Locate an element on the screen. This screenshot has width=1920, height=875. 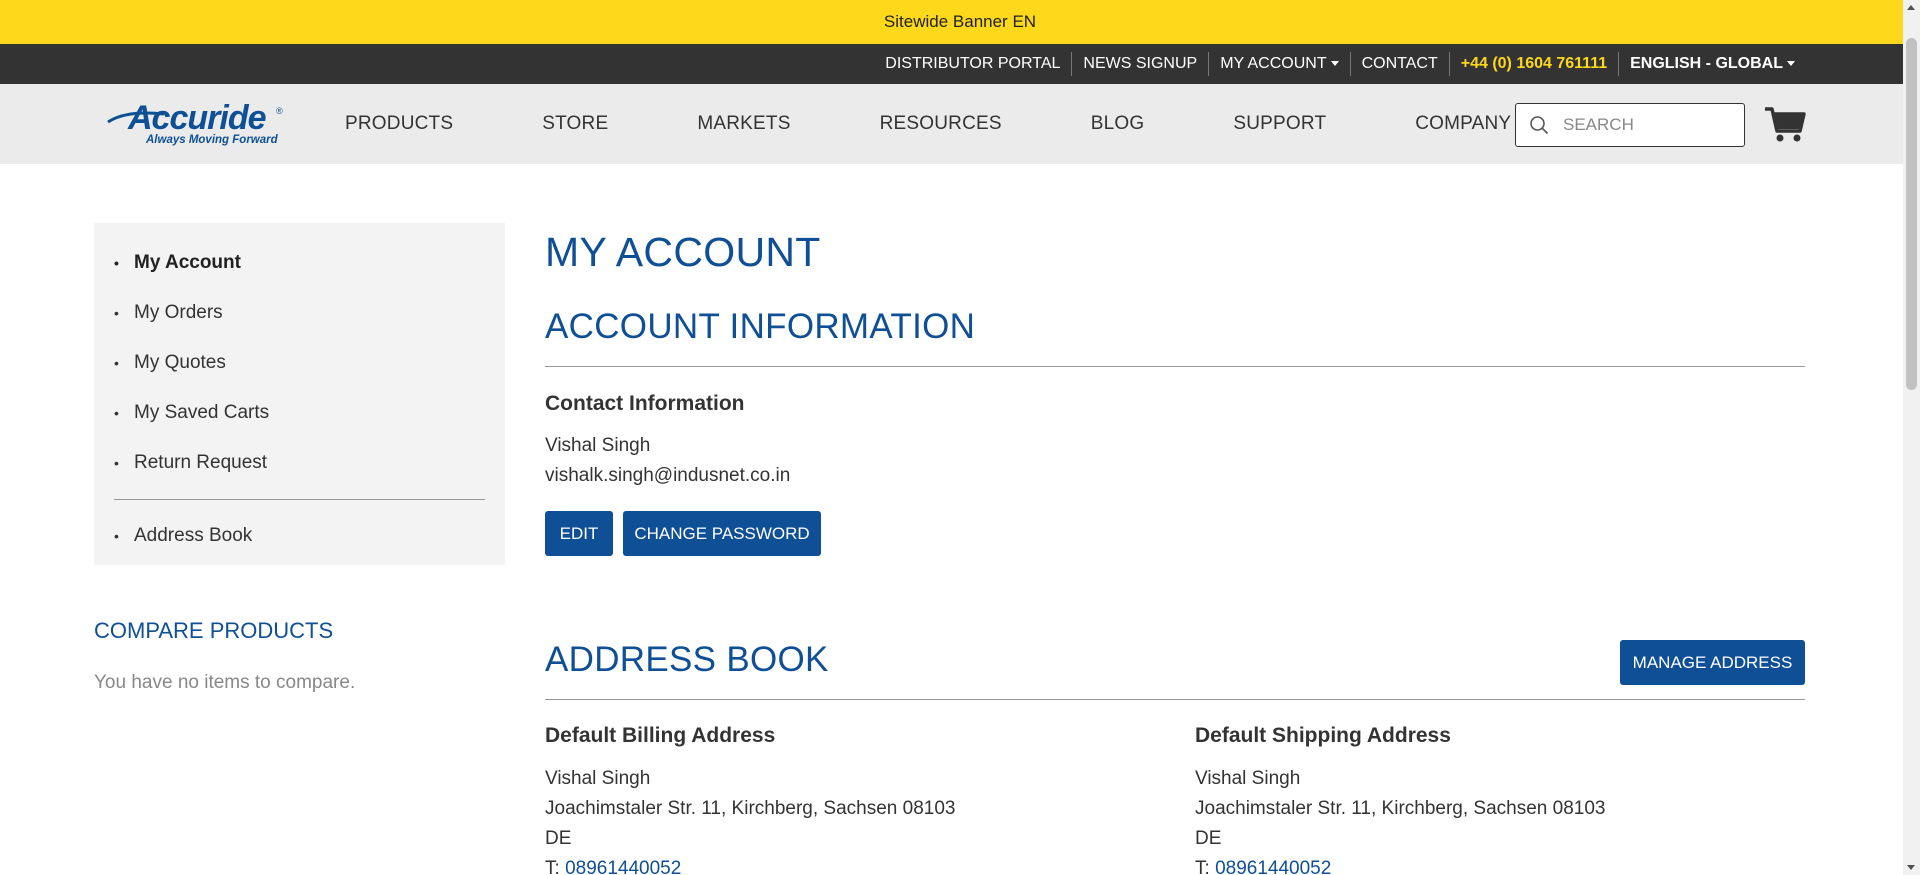
language-selector: ENGLISH - GLOBAL is located at coordinates (1712, 64).